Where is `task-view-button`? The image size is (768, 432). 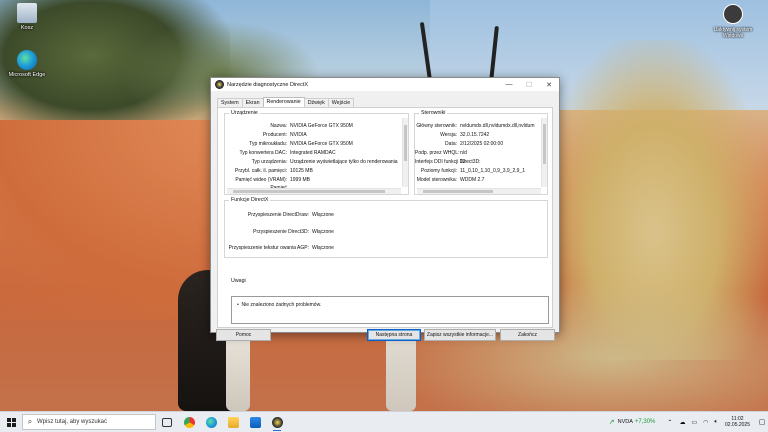 task-view-button is located at coordinates (167, 422).